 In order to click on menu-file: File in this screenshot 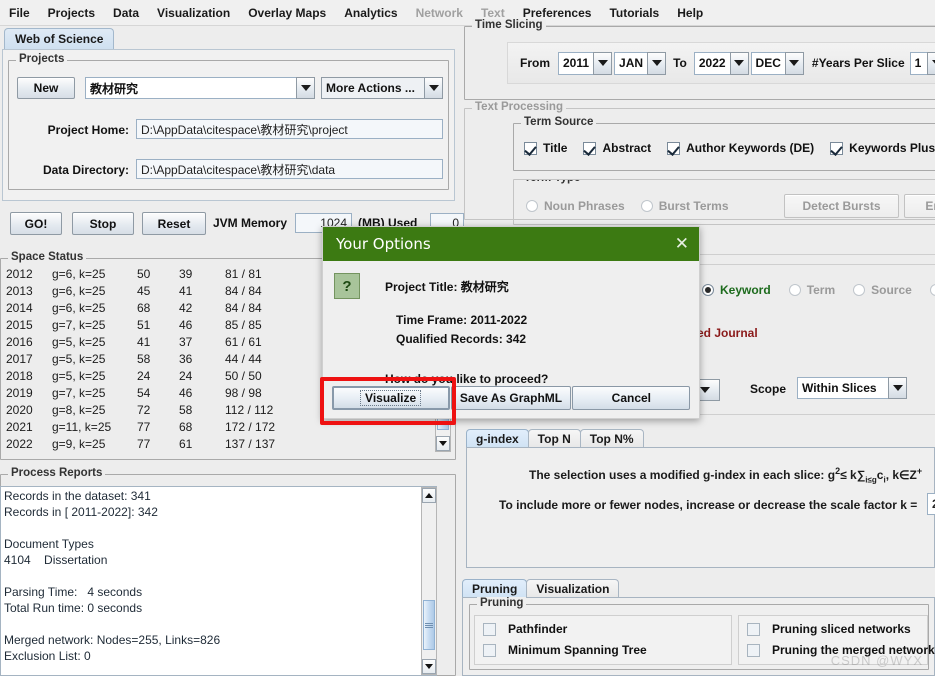, I will do `click(19, 13)`.